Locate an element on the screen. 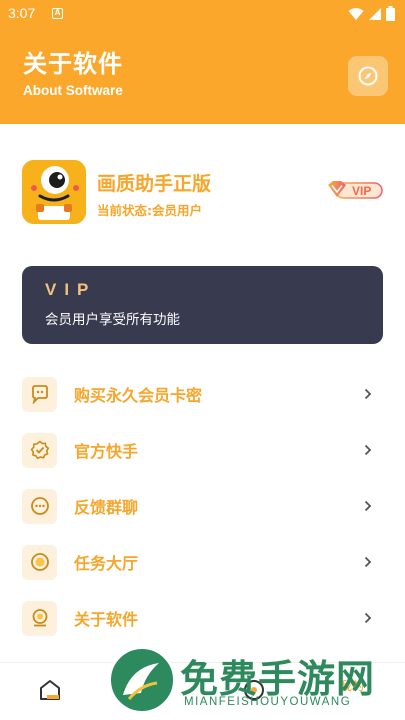 This screenshot has width=405, height=720. nav-discover-button is located at coordinates (254, 692).